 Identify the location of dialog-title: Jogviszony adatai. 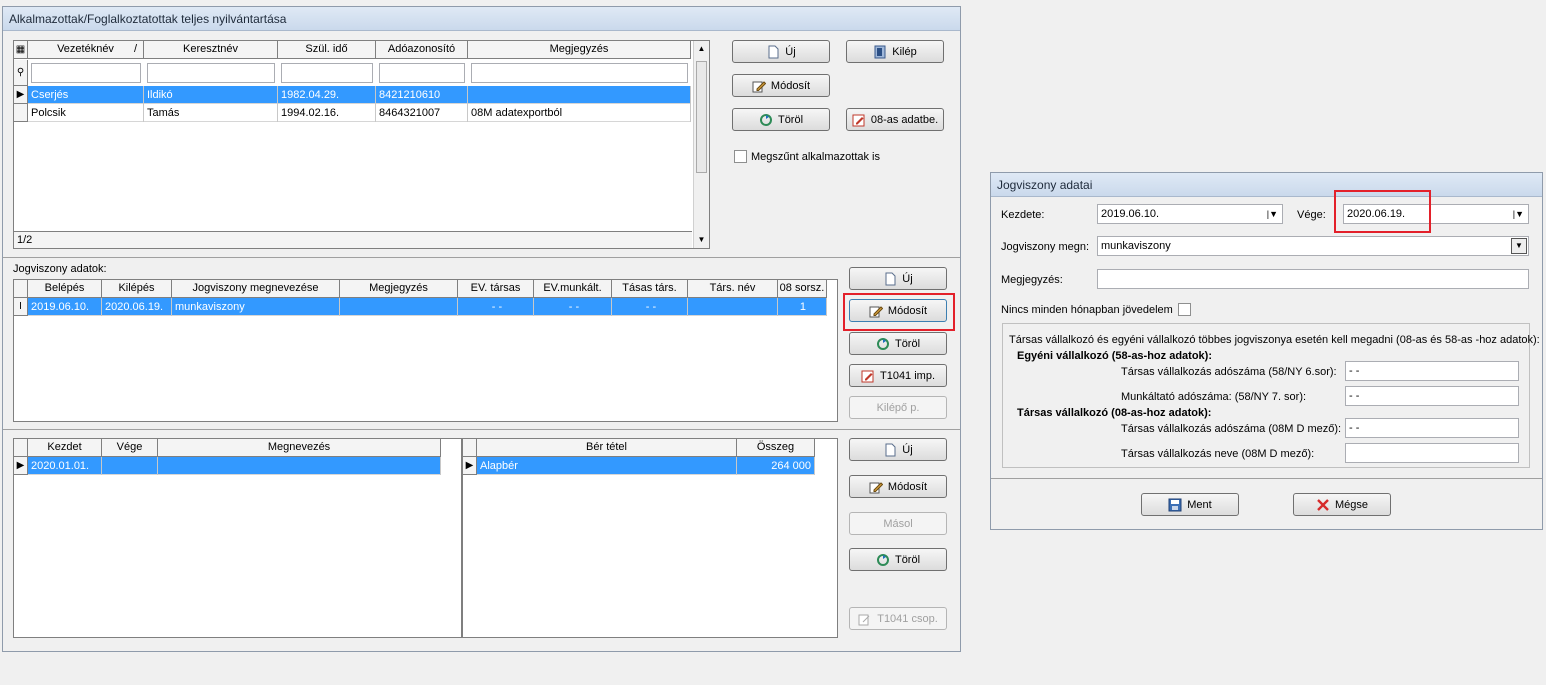
(1266, 185).